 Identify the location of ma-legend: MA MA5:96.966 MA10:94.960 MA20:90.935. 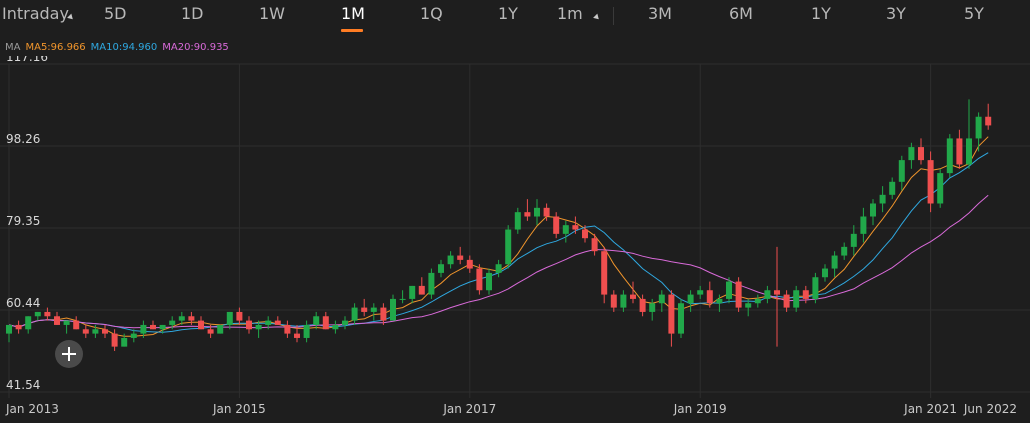
(119, 47).